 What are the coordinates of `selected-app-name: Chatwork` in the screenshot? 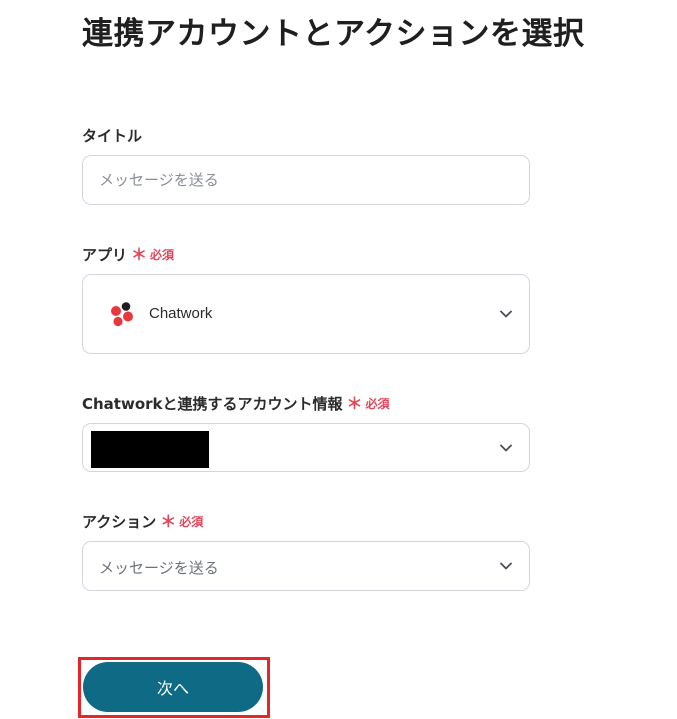 It's located at (181, 313).